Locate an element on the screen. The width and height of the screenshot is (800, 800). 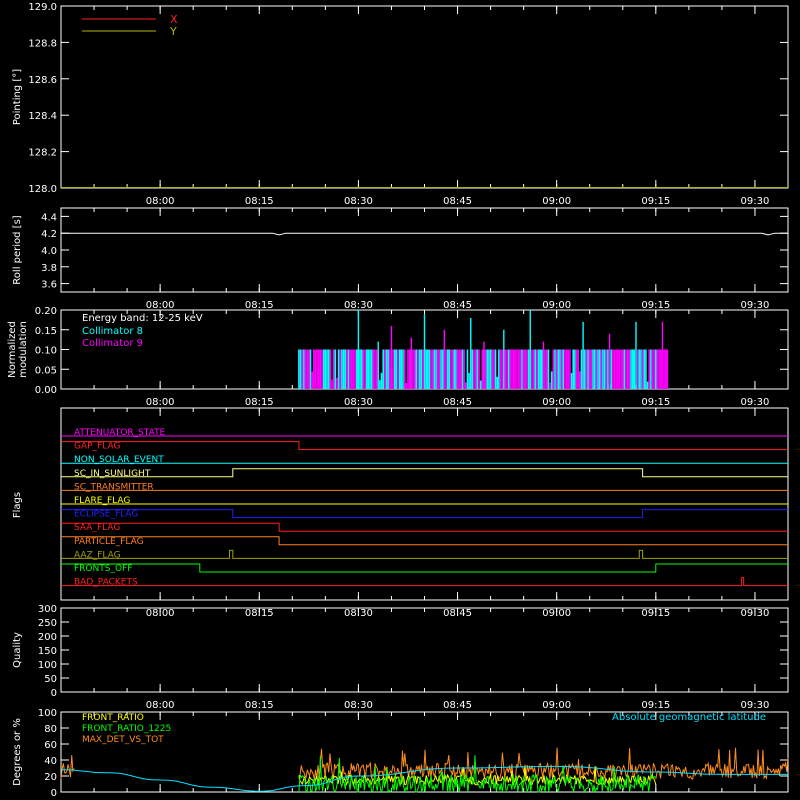
y-tick-label: 20 is located at coordinates (50, 777).